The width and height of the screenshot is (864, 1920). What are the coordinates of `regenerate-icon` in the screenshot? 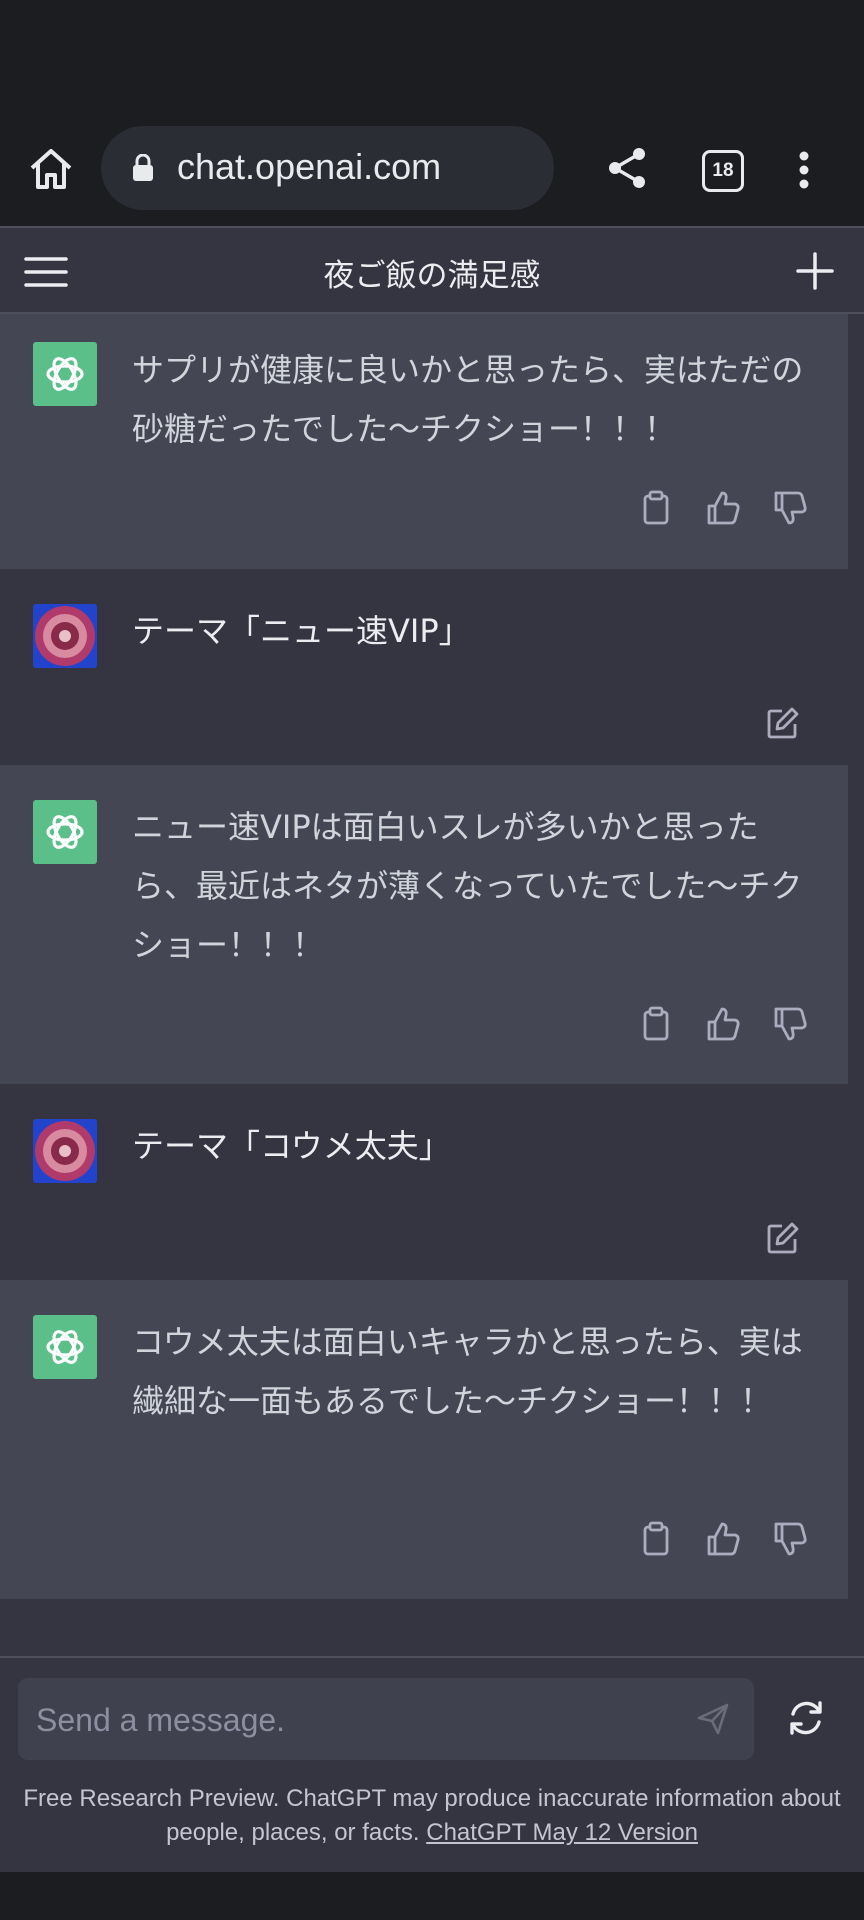 It's located at (806, 1718).